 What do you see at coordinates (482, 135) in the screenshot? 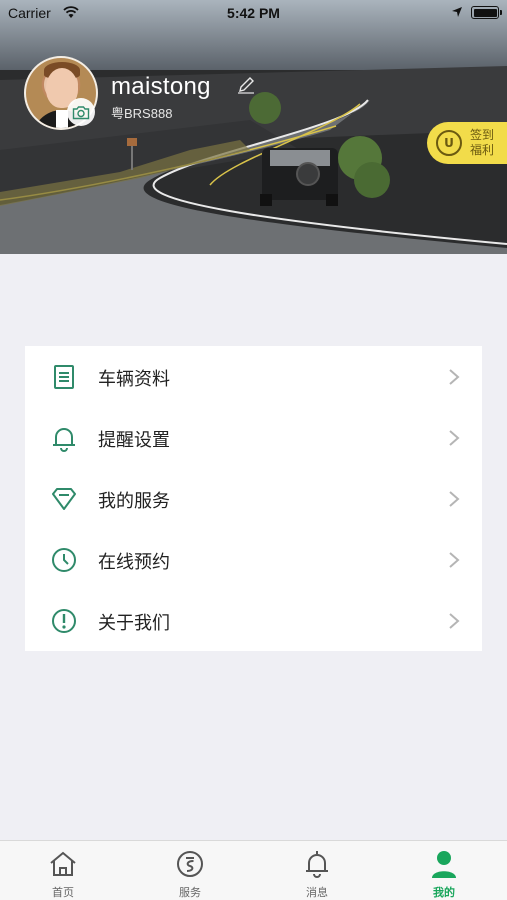
I see `checkin-label-line1: 签到` at bounding box center [482, 135].